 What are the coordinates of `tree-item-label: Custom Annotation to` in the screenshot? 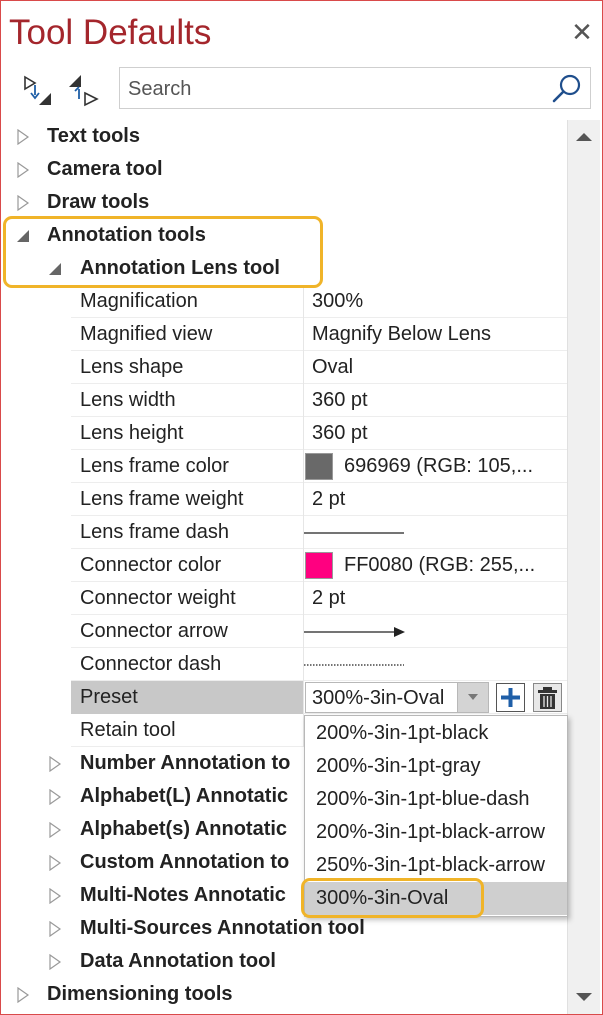 It's located at (185, 862).